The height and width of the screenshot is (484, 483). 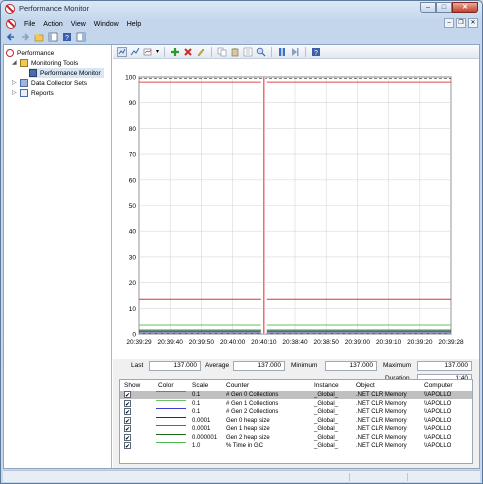 I want to click on y-tick-label: 10, so click(x=133, y=309).